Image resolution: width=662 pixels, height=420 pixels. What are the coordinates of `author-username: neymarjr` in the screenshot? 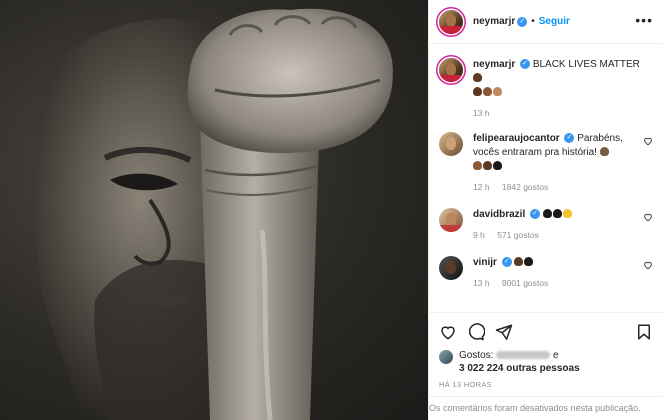 It's located at (494, 21).